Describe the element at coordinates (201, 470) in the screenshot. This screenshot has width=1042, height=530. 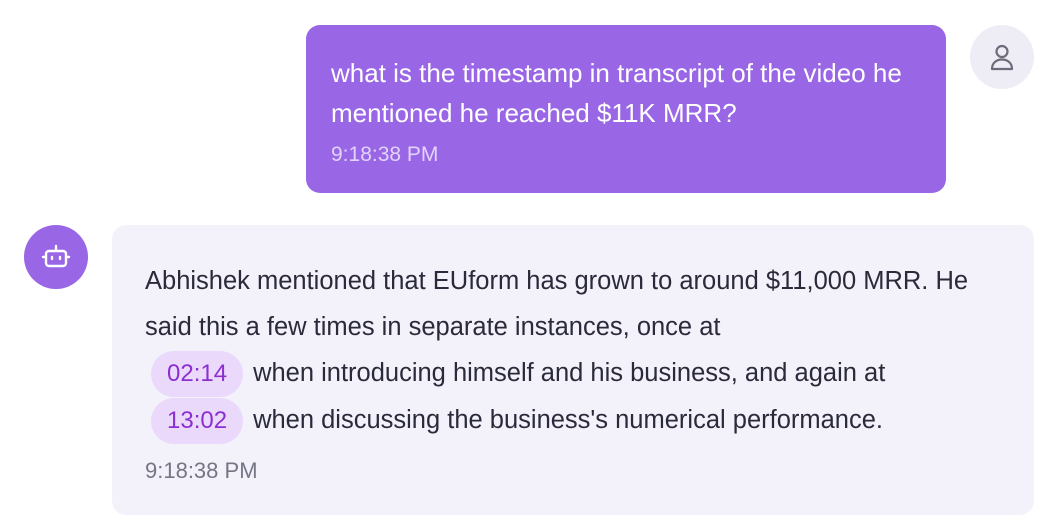
I see `bot-message-time: 9:18:38 PM` at that location.